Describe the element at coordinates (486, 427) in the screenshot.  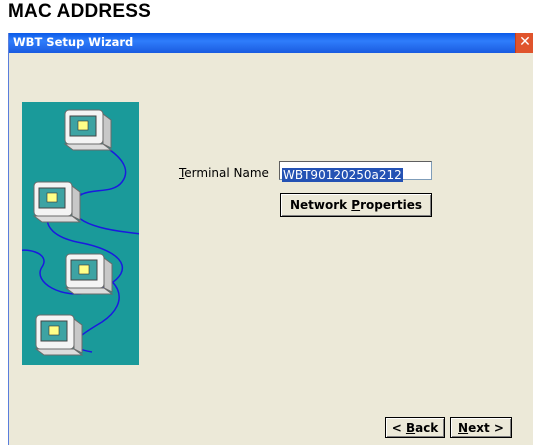
I see `next-label-post: ext >` at that location.